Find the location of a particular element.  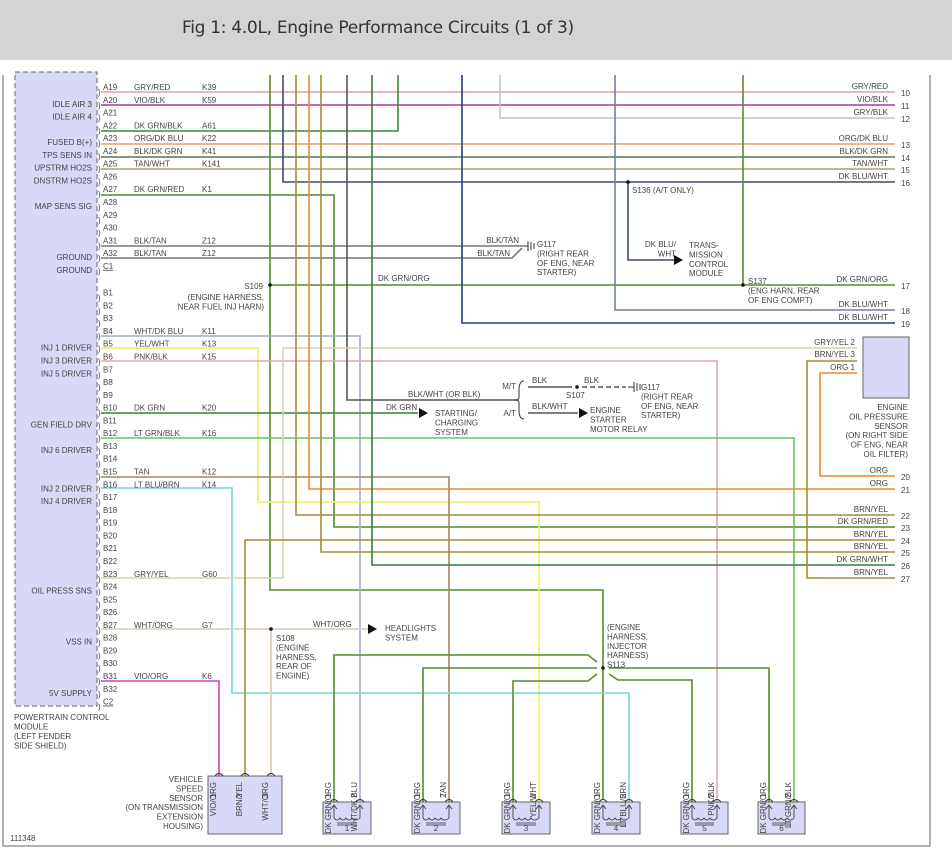

pcm-pin-number: B17 is located at coordinates (110, 497).